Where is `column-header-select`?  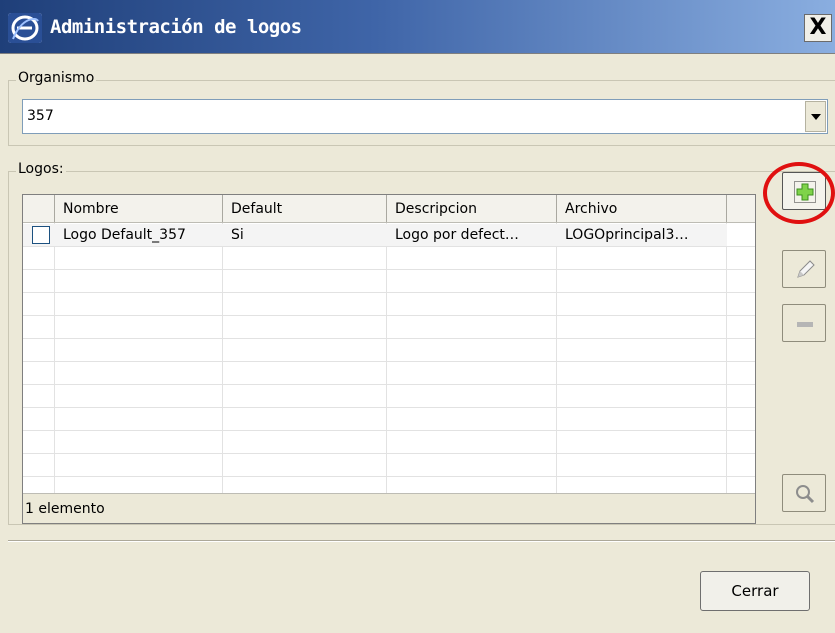 column-header-select is located at coordinates (39, 208).